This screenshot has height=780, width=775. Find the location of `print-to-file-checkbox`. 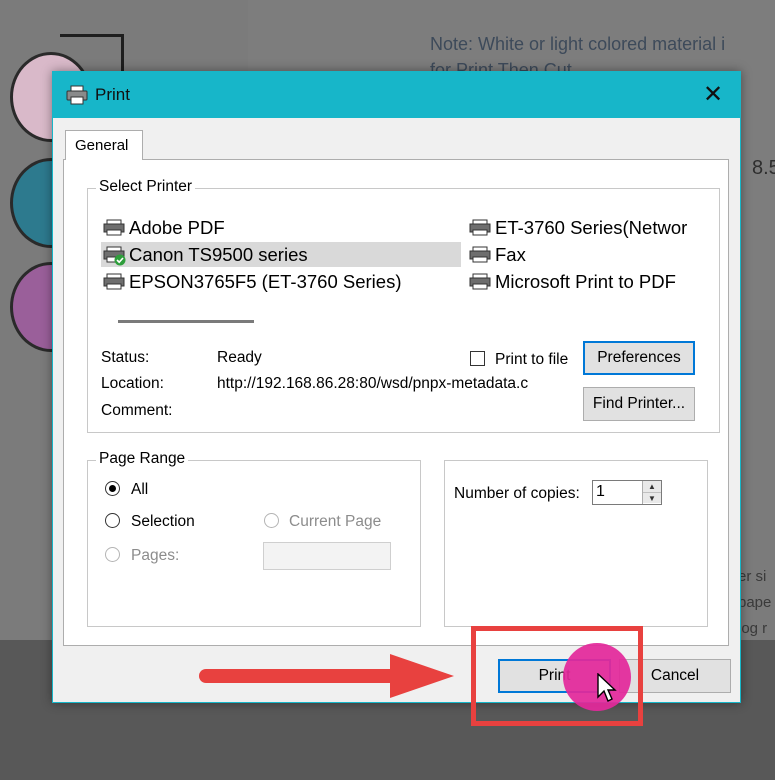

print-to-file-checkbox is located at coordinates (477, 358).